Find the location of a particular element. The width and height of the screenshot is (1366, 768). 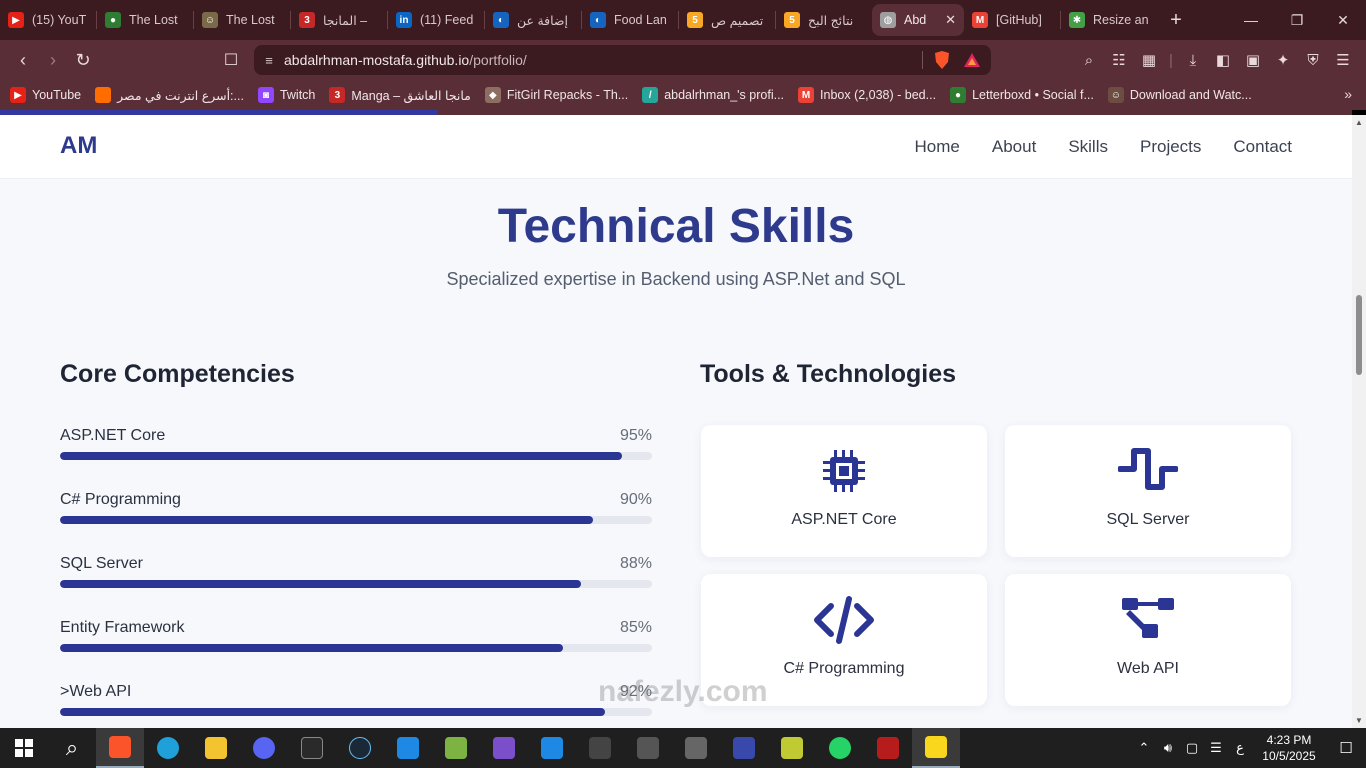

taskbar-epic-games-icon is located at coordinates (312, 748).